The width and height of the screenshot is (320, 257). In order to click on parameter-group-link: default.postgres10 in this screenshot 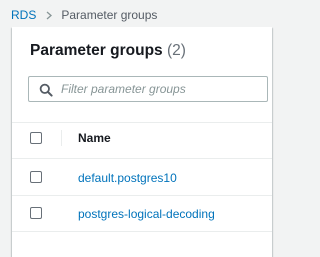, I will do `click(127, 178)`.